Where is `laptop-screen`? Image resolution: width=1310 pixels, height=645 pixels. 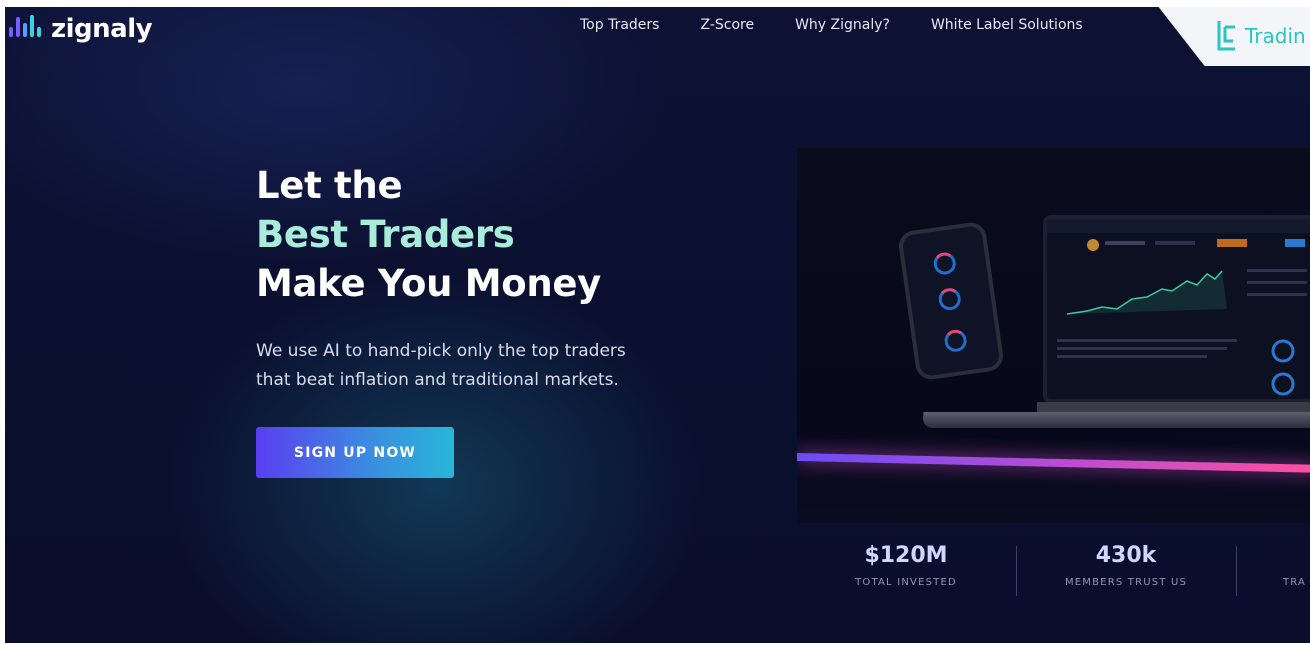
laptop-screen is located at coordinates (1176, 309).